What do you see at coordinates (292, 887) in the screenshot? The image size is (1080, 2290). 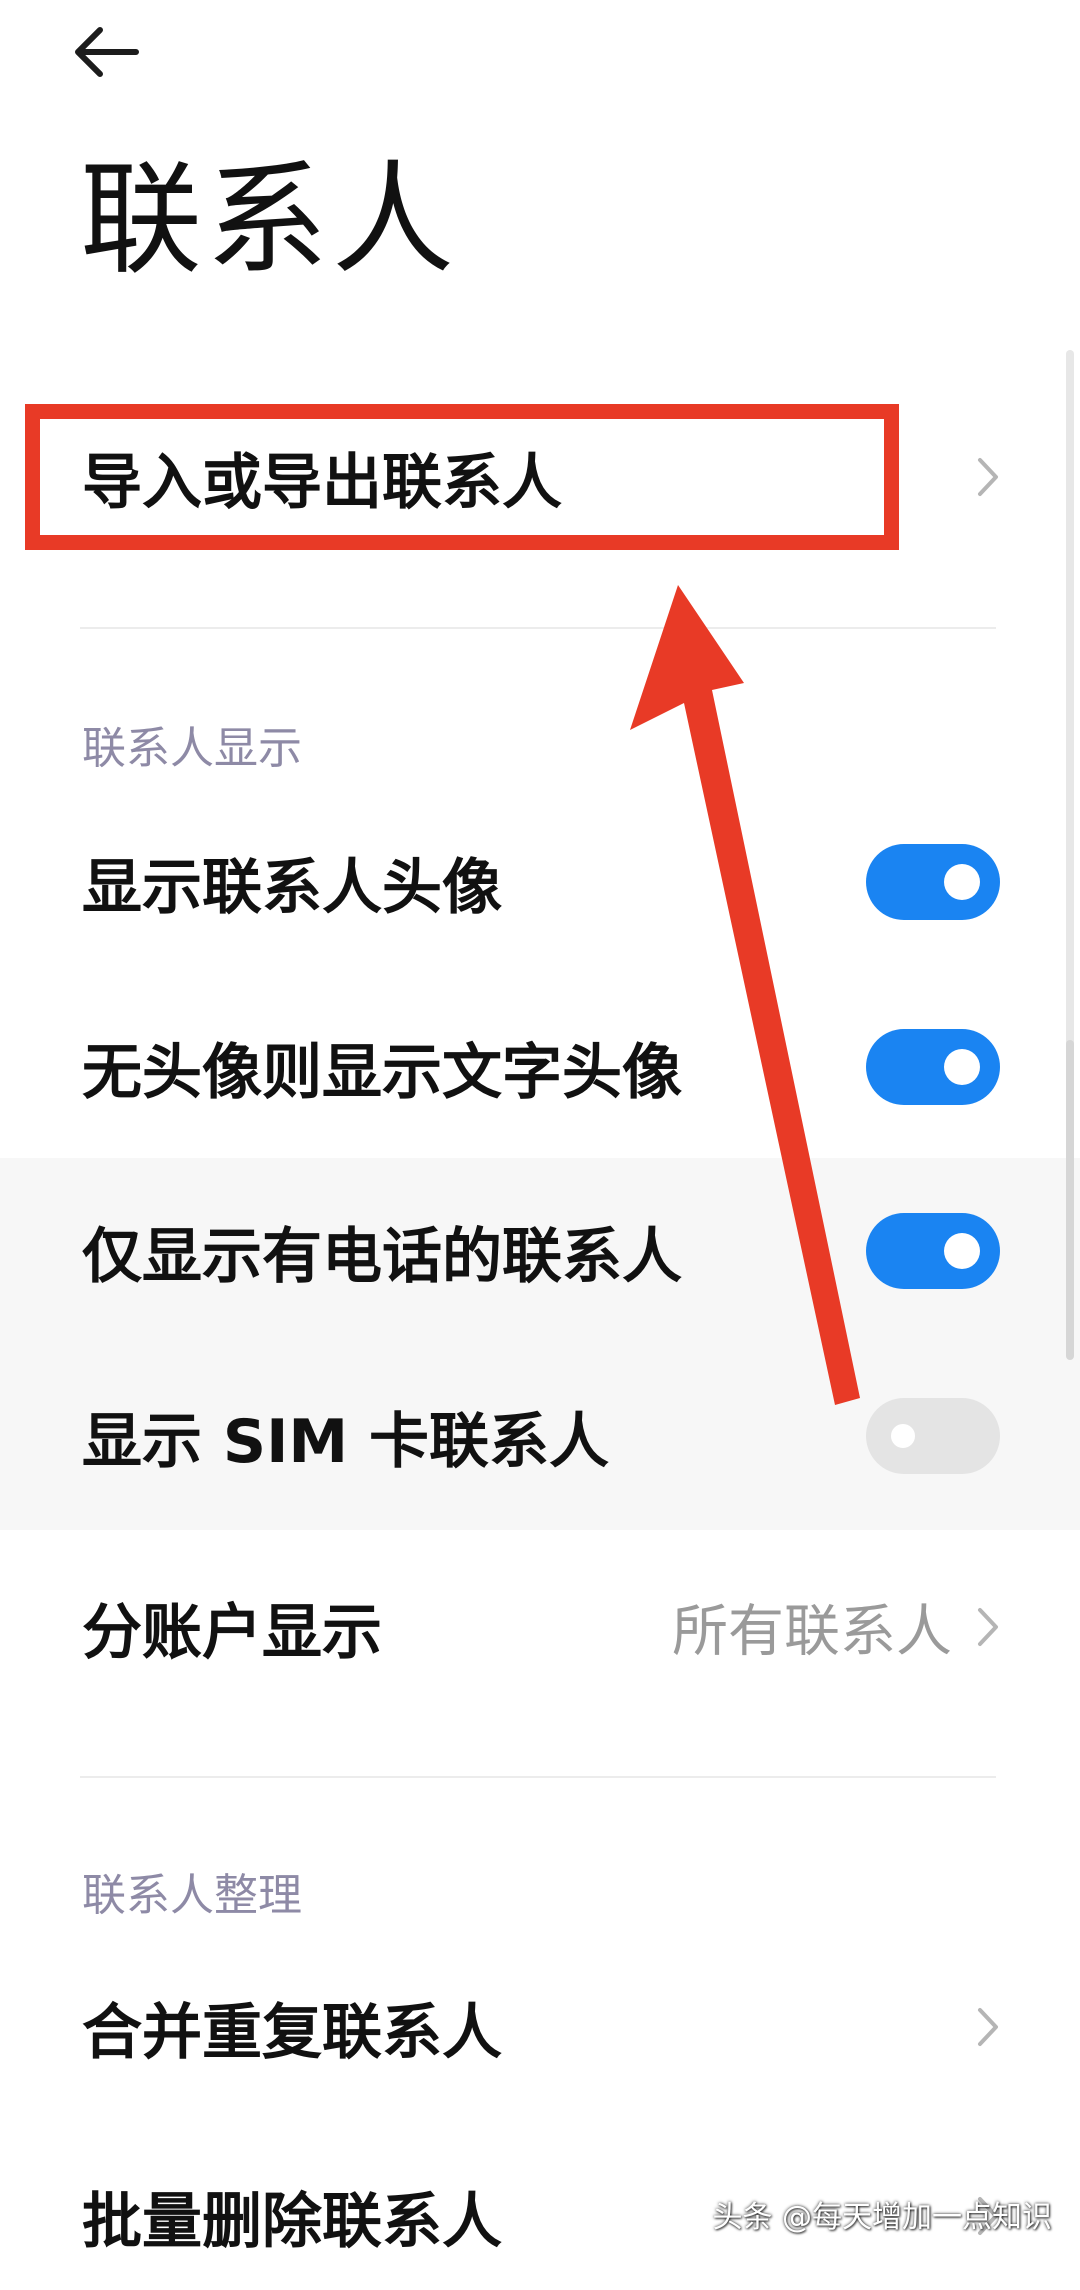 I see `setting-label: 显示联系人头像` at bounding box center [292, 887].